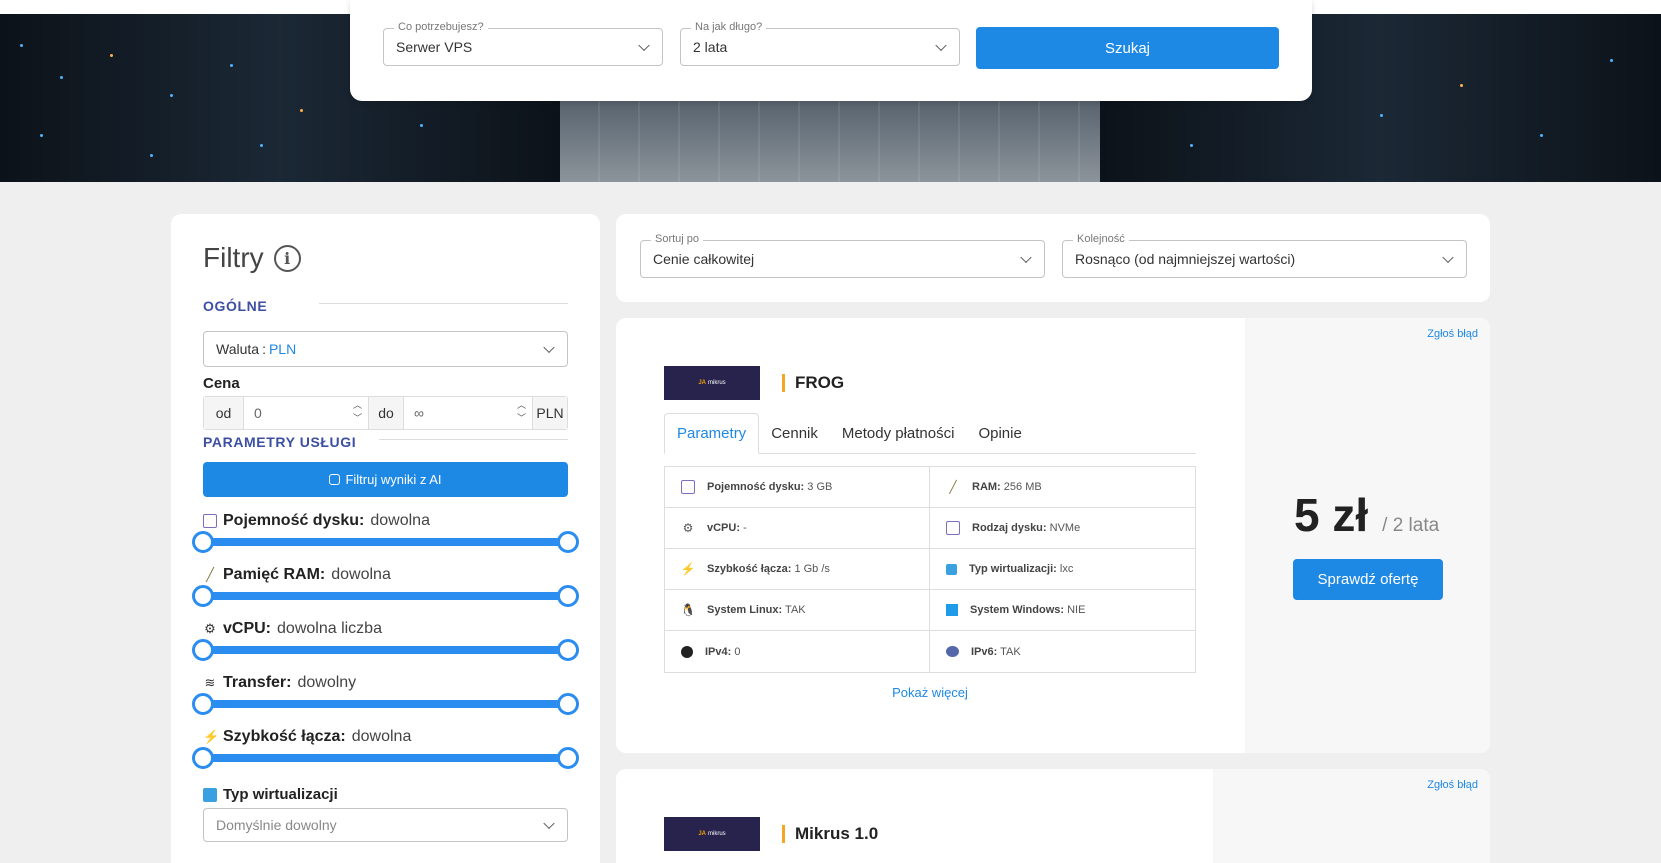  What do you see at coordinates (1101, 239) in the screenshot?
I see `order-label: Kolejność` at bounding box center [1101, 239].